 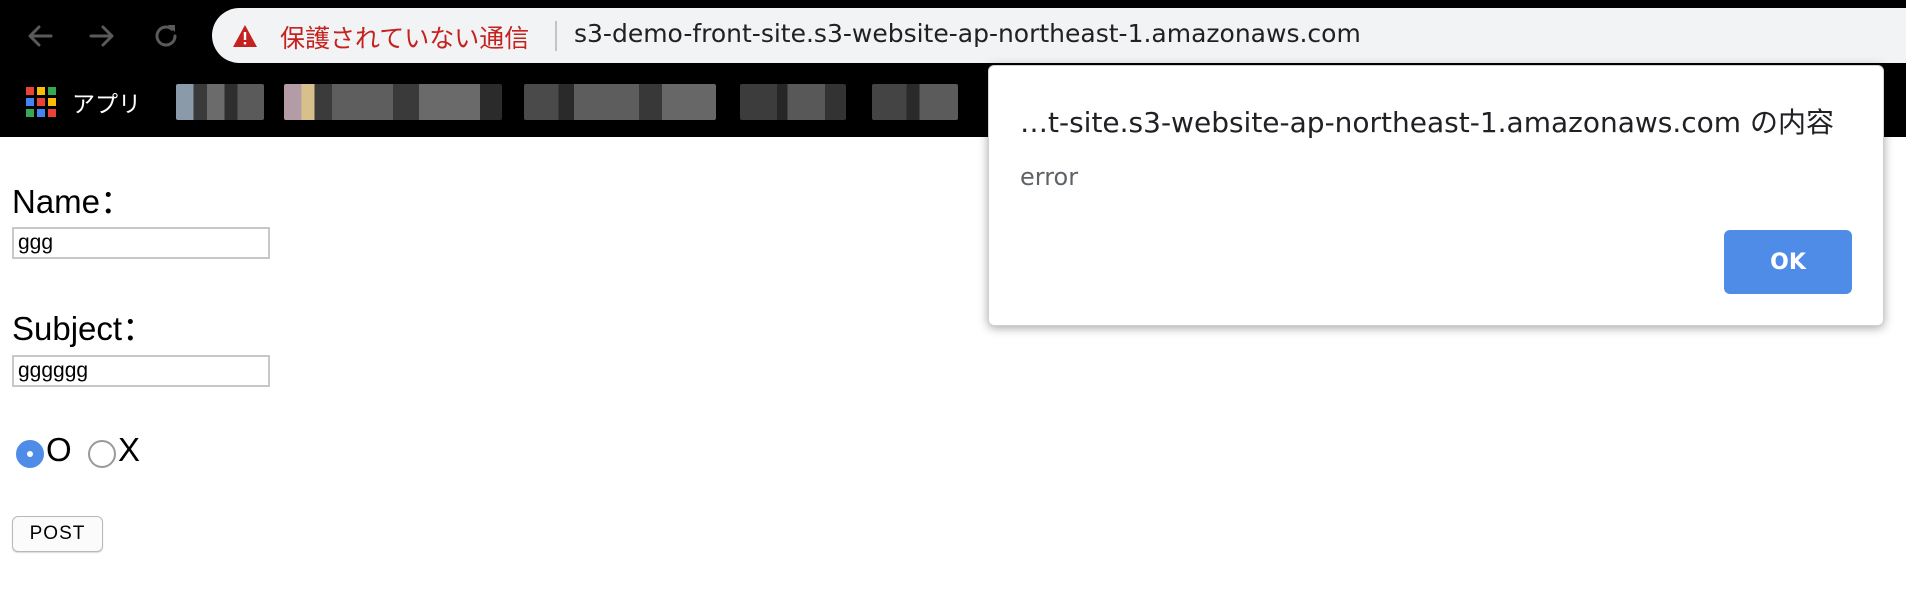 What do you see at coordinates (141, 243) in the screenshot?
I see `name-input` at bounding box center [141, 243].